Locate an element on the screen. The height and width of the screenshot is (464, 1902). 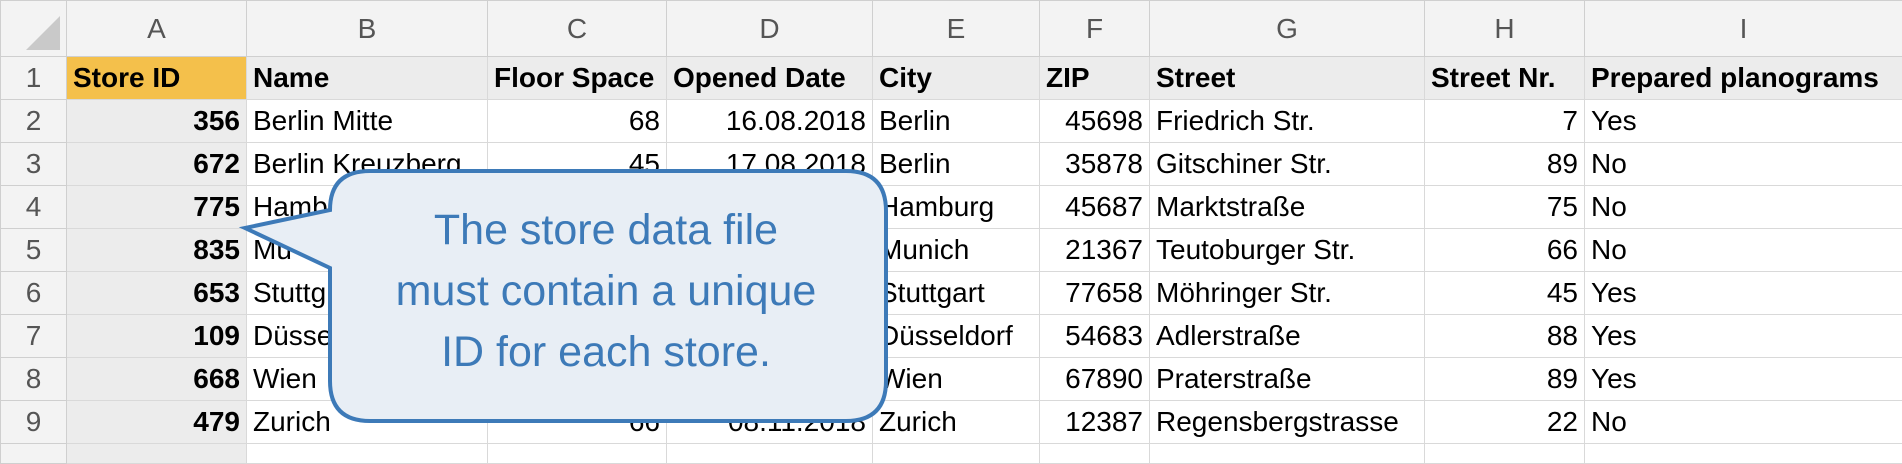
cell: 21367 is located at coordinates (1095, 250).